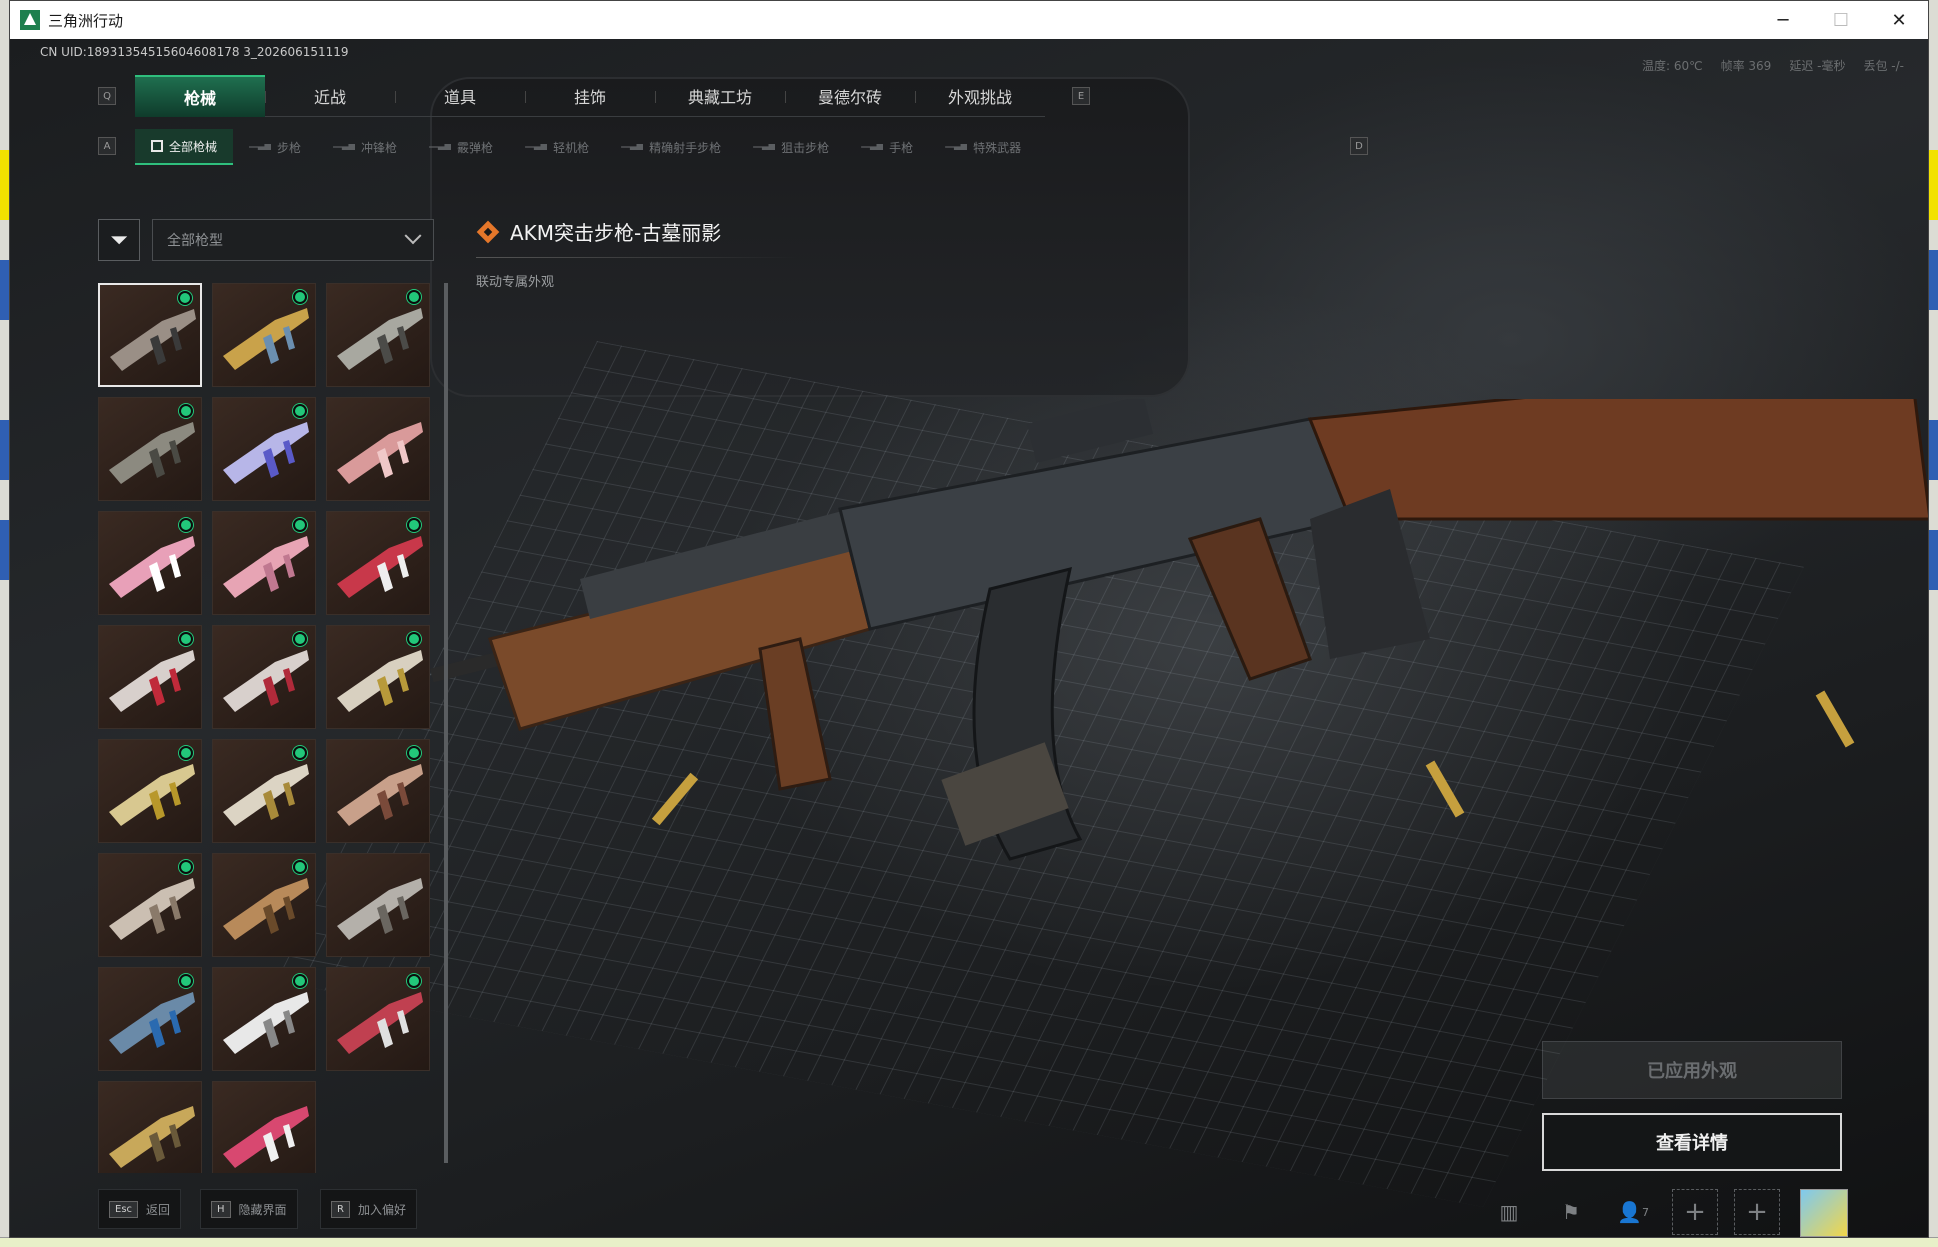  What do you see at coordinates (446, 723) in the screenshot?
I see `skin-grid-scrollbar` at bounding box center [446, 723].